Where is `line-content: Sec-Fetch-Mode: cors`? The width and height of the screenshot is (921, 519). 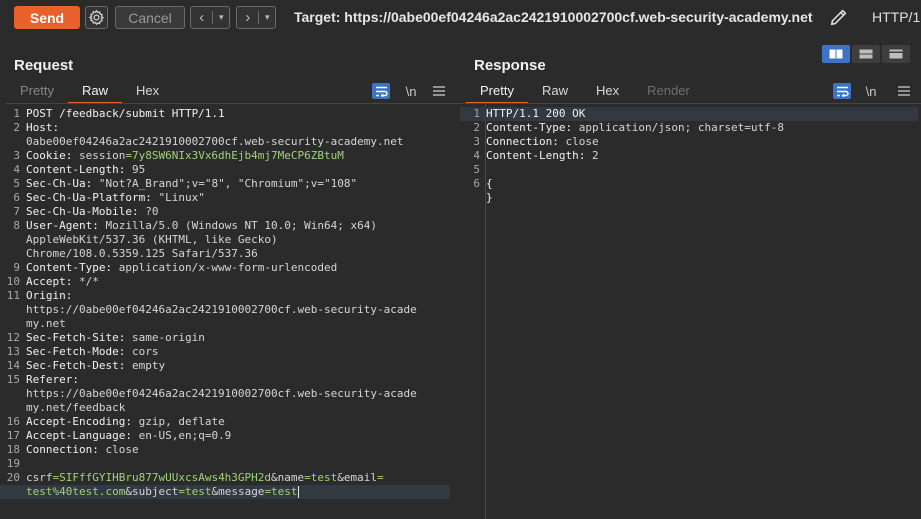 line-content: Sec-Fetch-Mode: cors is located at coordinates (92, 352).